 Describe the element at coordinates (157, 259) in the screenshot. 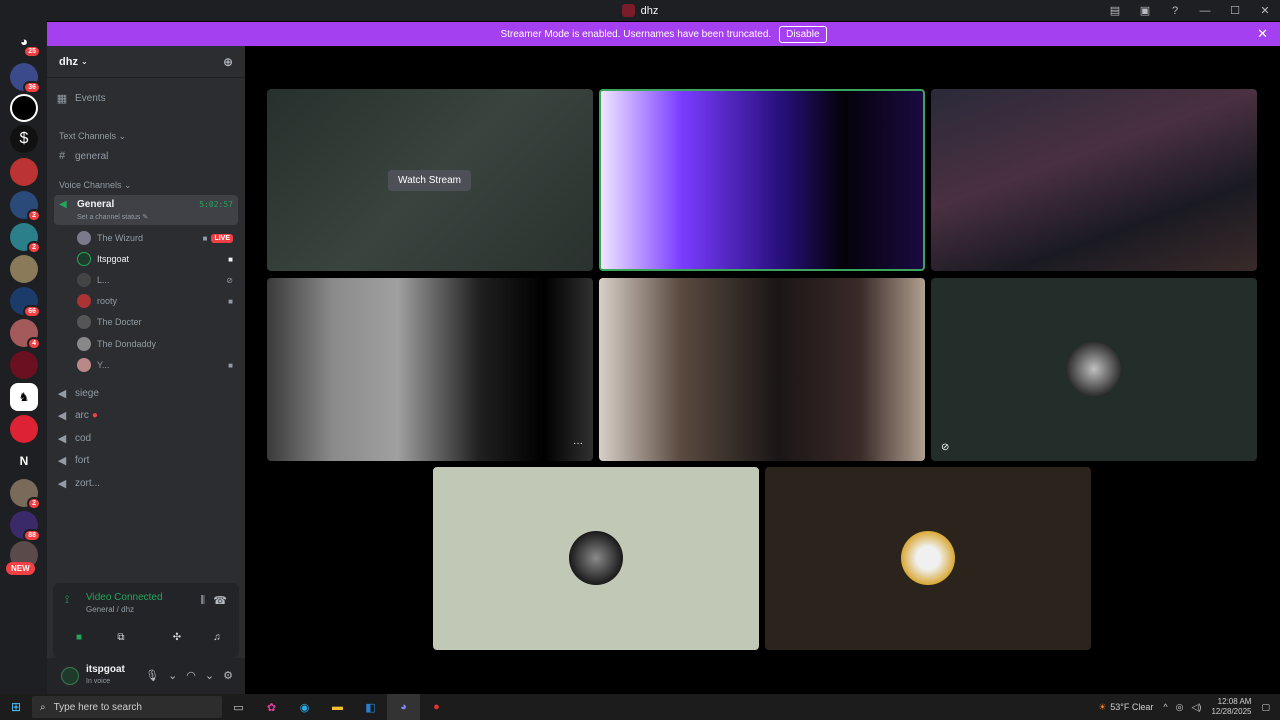

I see `voice-member: Itspgoat ■` at that location.